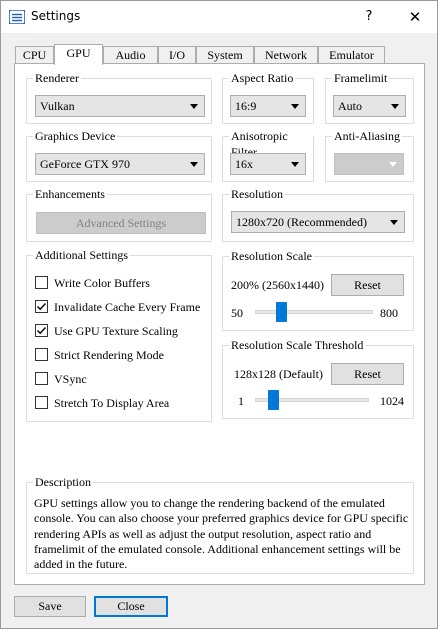  I want to click on checkbox-label: Write Color Buffers, so click(102, 283).